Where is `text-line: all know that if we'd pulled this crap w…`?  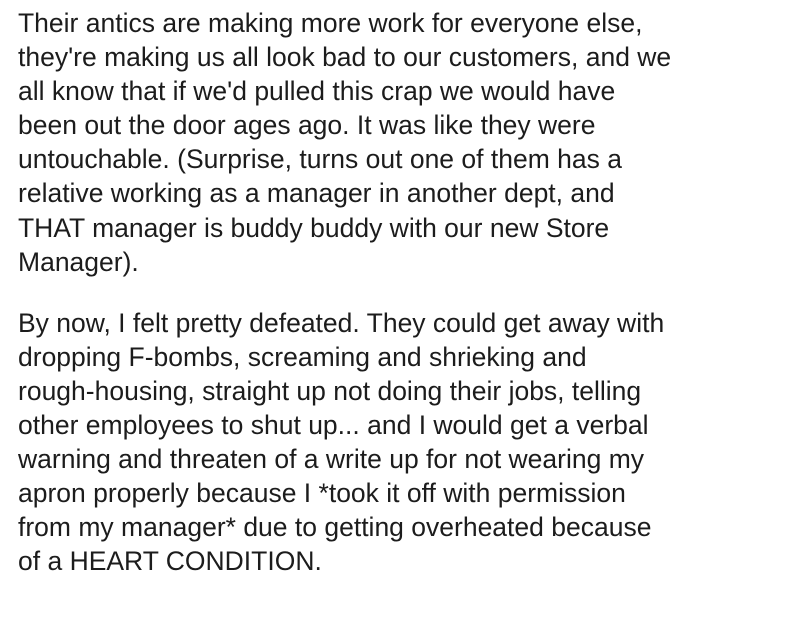
text-line: all know that if we'd pulled this crap w… is located at coordinates (317, 91).